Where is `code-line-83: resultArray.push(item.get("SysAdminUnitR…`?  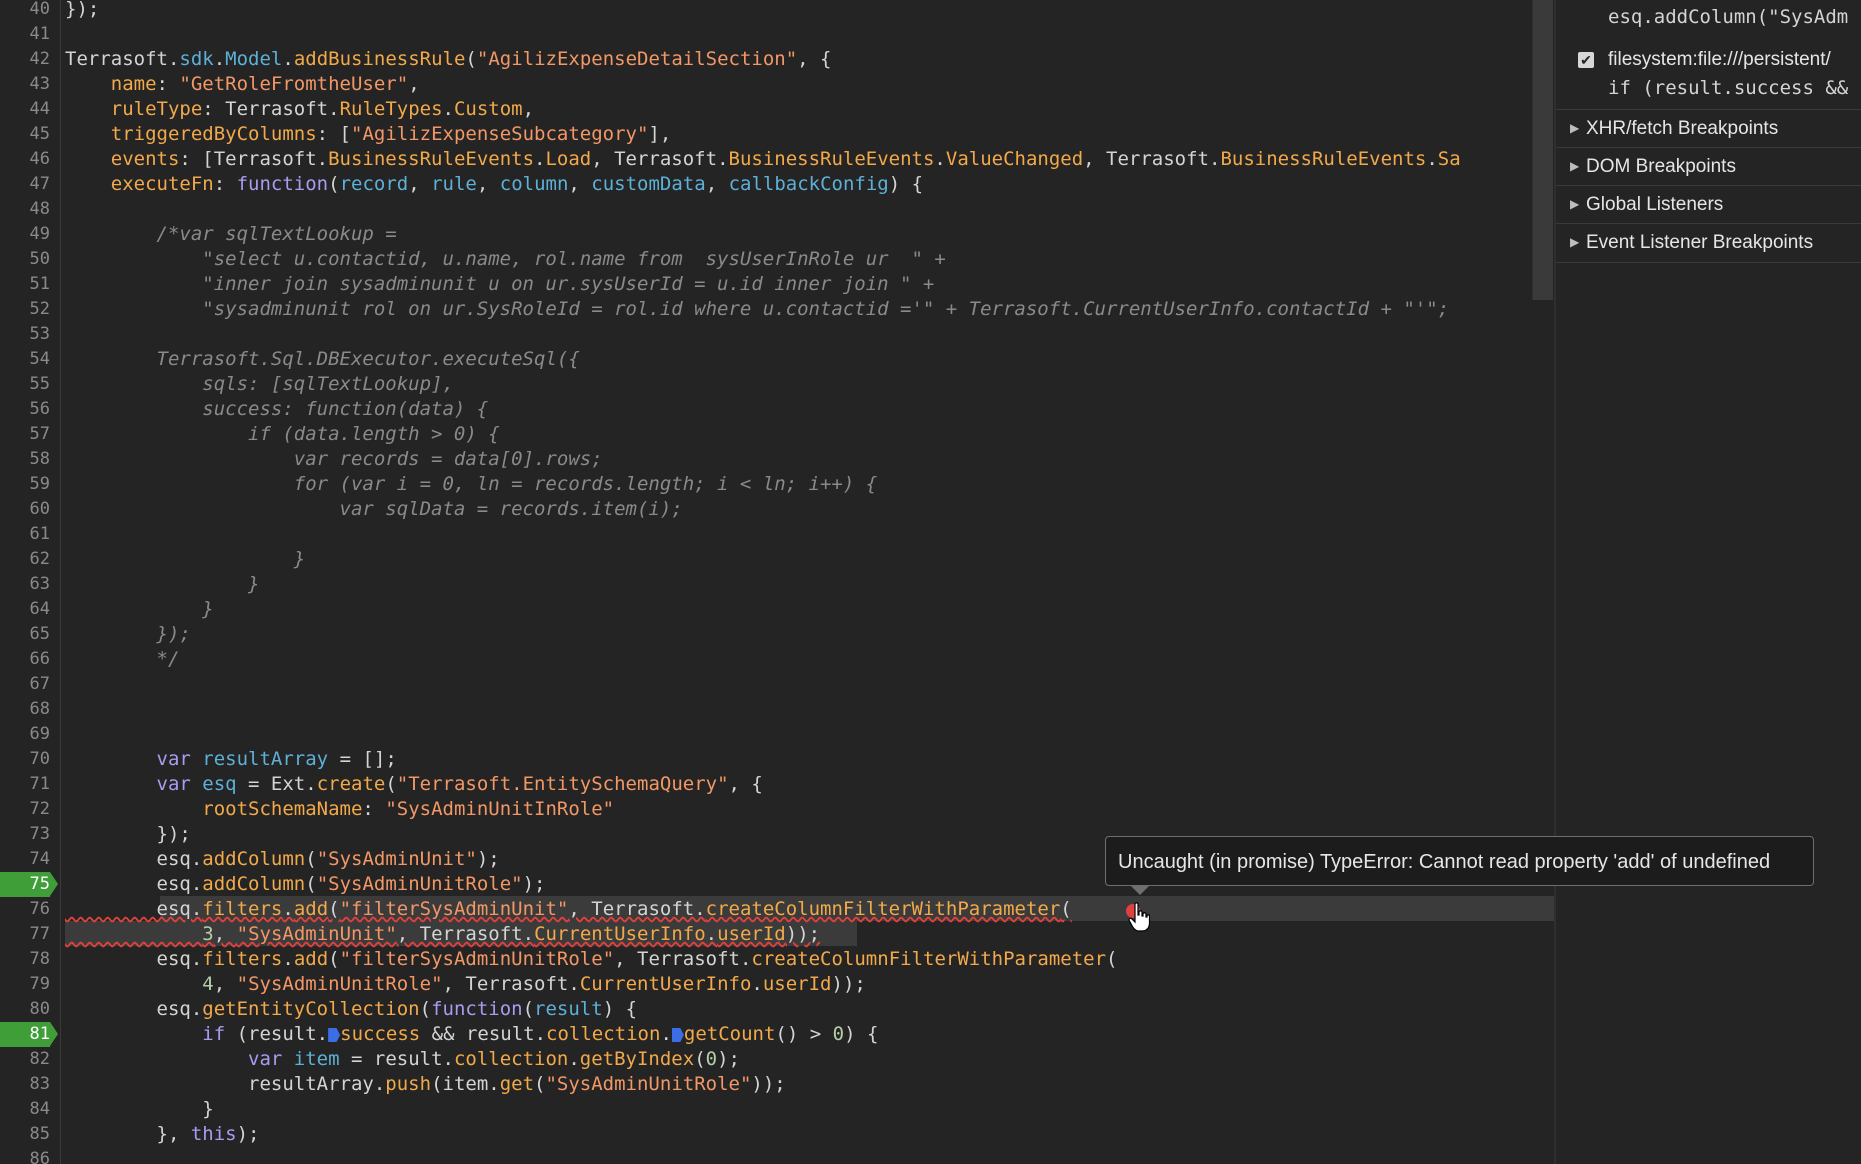 code-line-83: resultArray.push(item.get("SysAdminUnitR… is located at coordinates (425, 1084).